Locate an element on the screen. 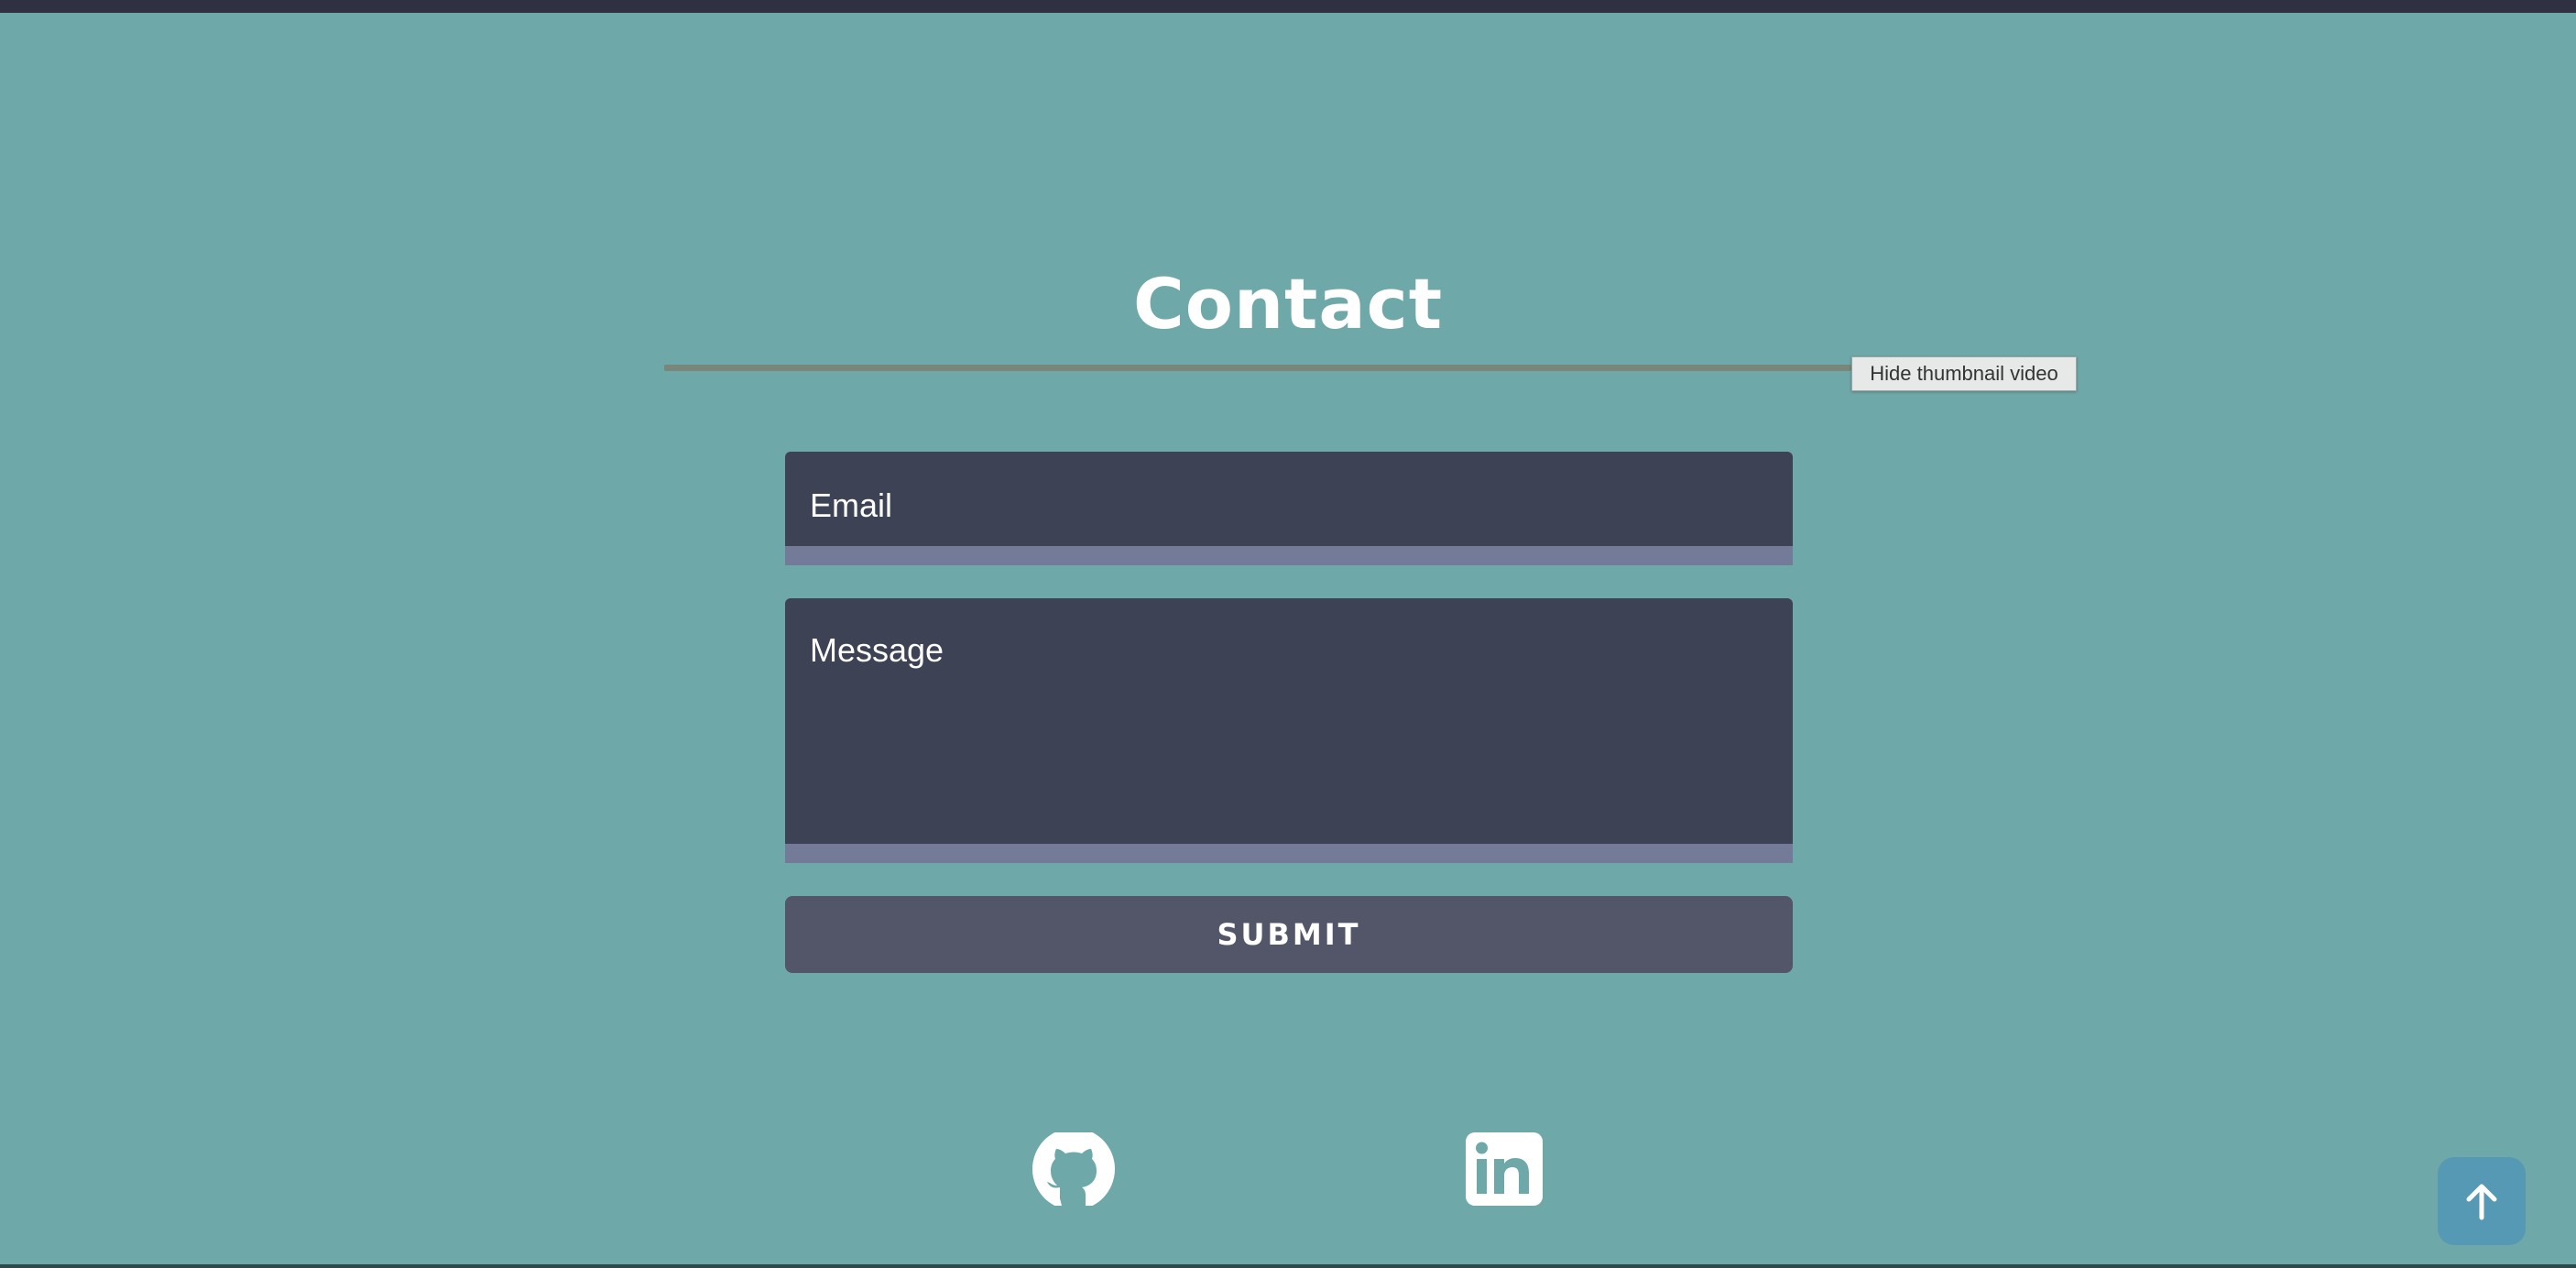 This screenshot has width=2576, height=1268. submit-button: SUBMIT is located at coordinates (1289, 935).